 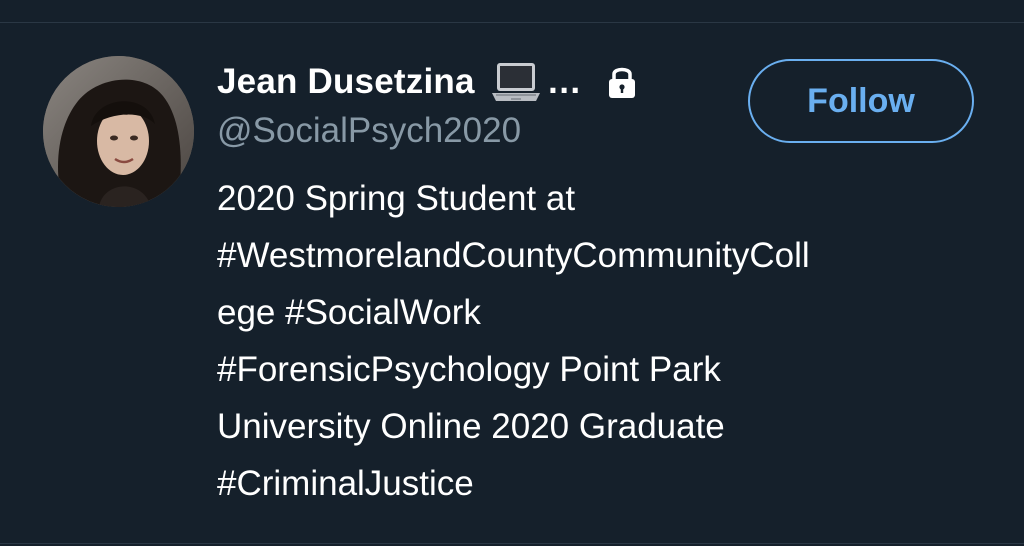 I want to click on bio-line: 2020 Spring Student at, so click(x=396, y=198).